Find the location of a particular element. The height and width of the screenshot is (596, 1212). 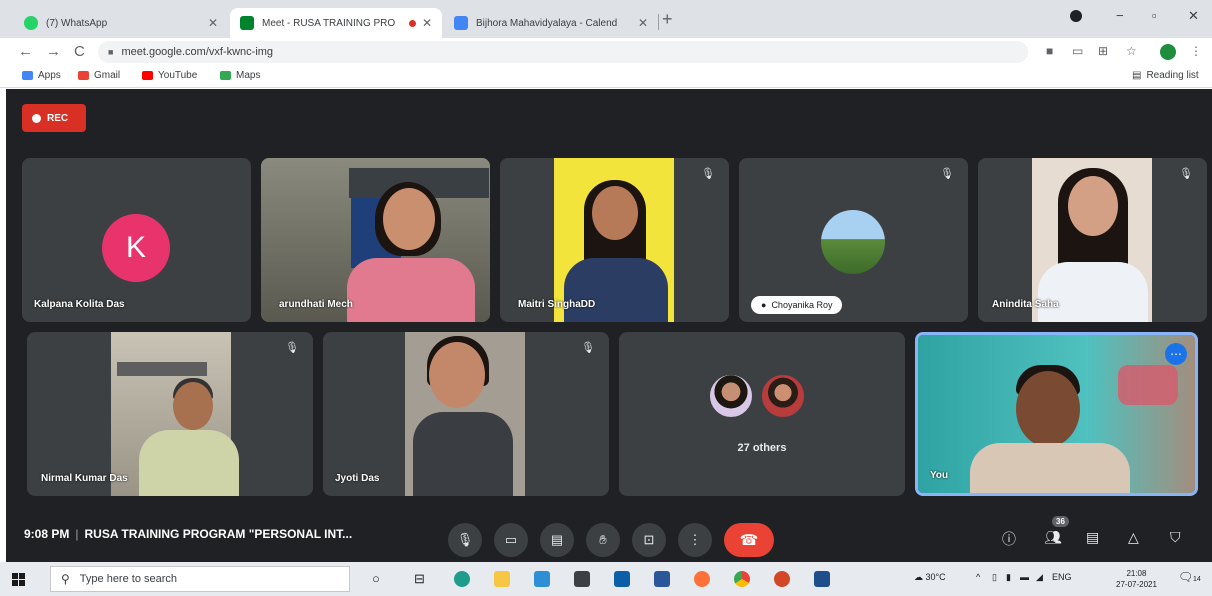

battery-icon: ▬ is located at coordinates (1024, 577).